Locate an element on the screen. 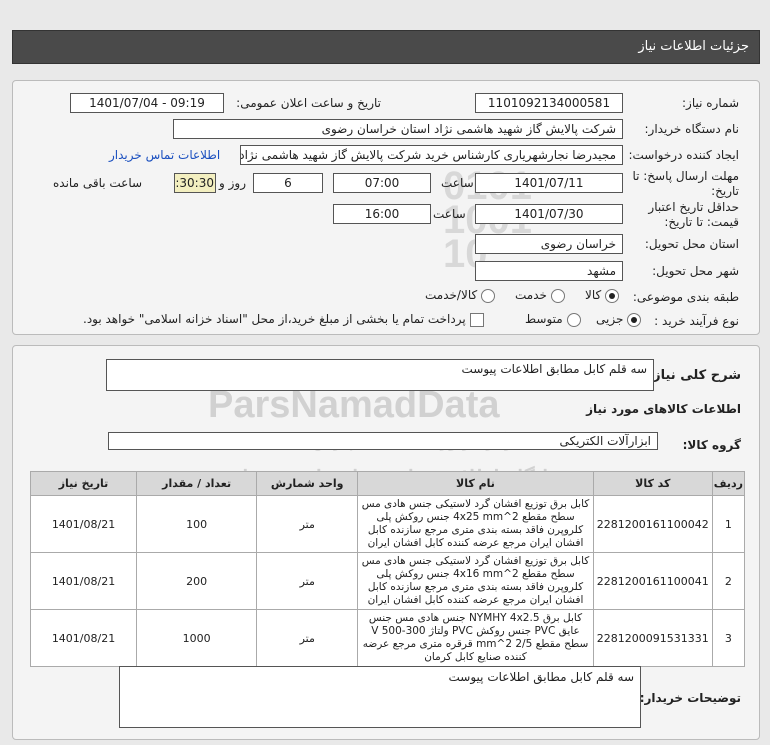 Image resolution: width=770 pixels, height=745 pixels. radio-goods-service is located at coordinates (488, 295).